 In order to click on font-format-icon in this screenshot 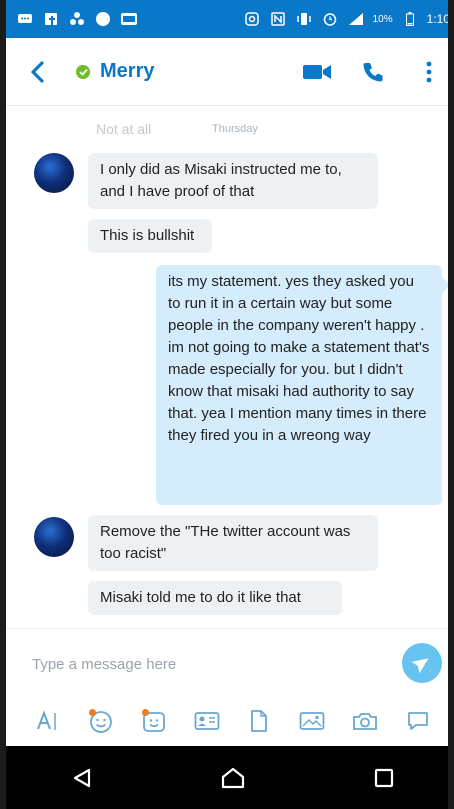, I will do `click(47, 720)`.